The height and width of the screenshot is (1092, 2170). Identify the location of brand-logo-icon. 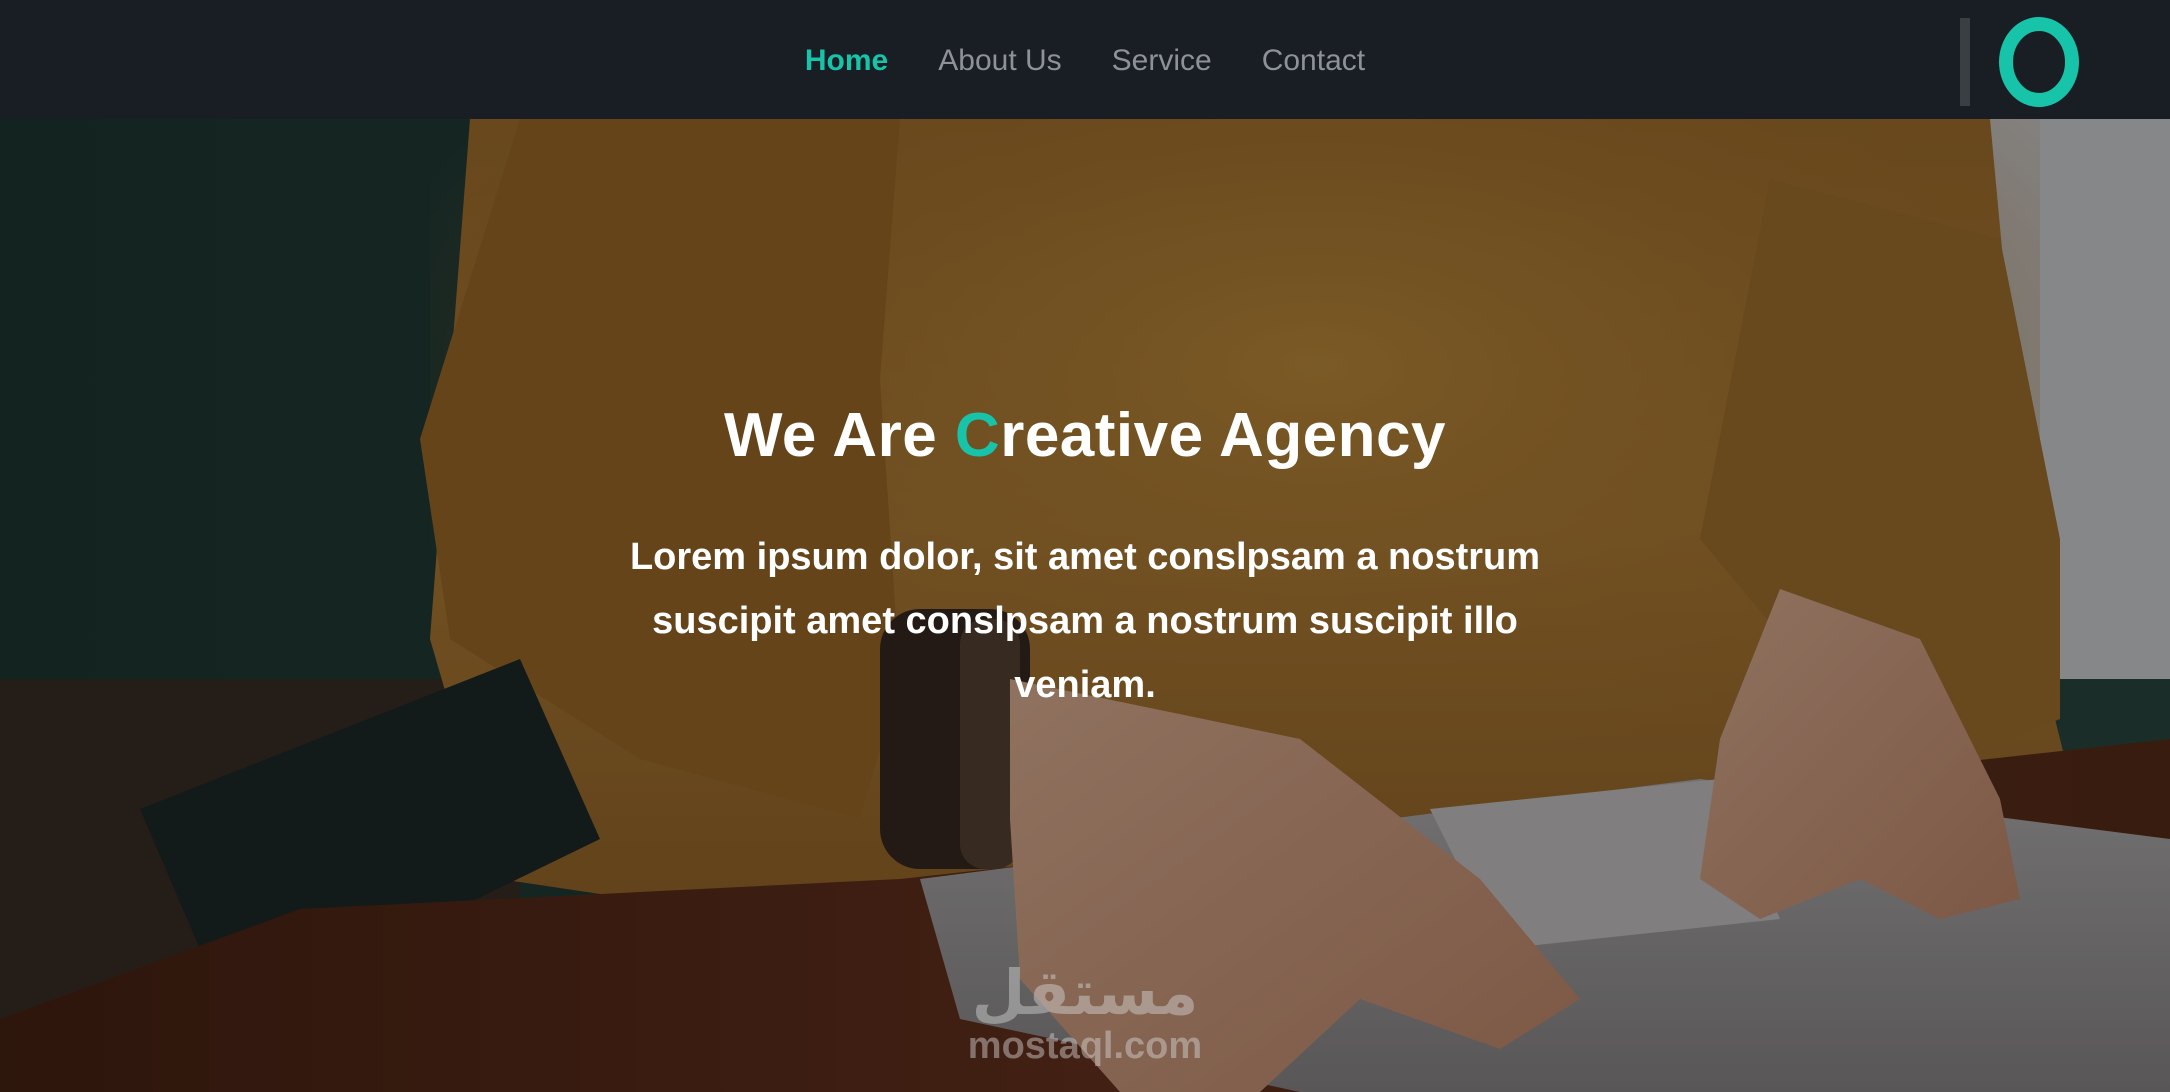
(2022, 62).